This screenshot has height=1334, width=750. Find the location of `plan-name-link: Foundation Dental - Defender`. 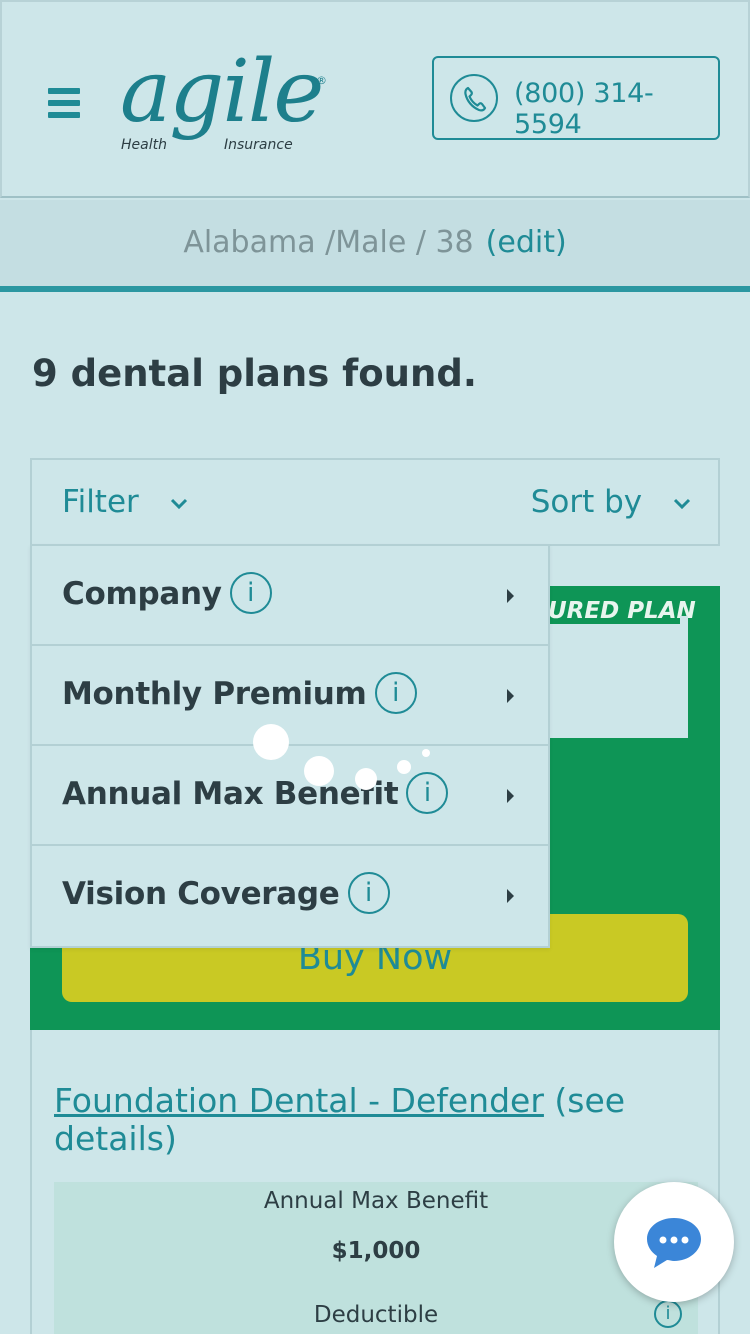

plan-name-link: Foundation Dental - Defender is located at coordinates (299, 1100).